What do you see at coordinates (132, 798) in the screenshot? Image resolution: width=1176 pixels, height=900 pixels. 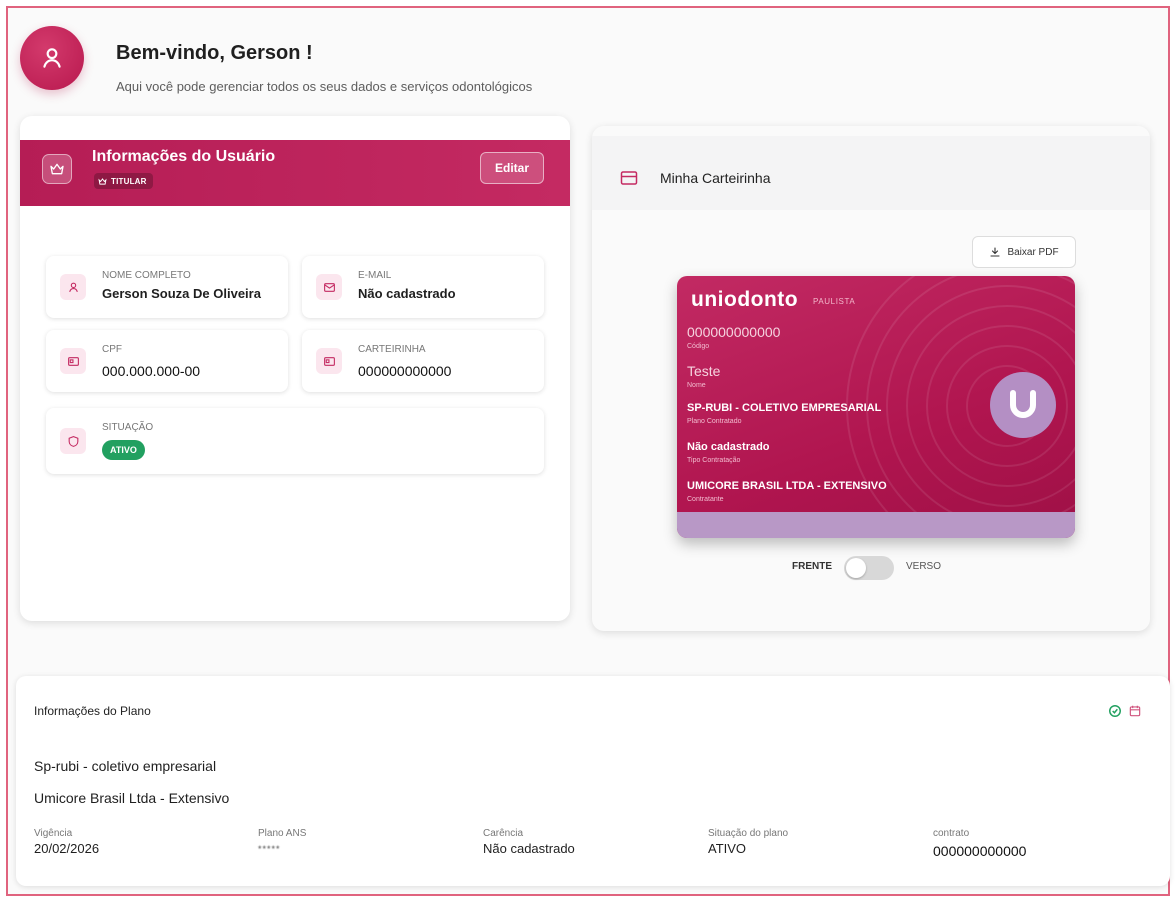 I see `plan-company: Umicore Brasil Ltda - Extensivo` at bounding box center [132, 798].